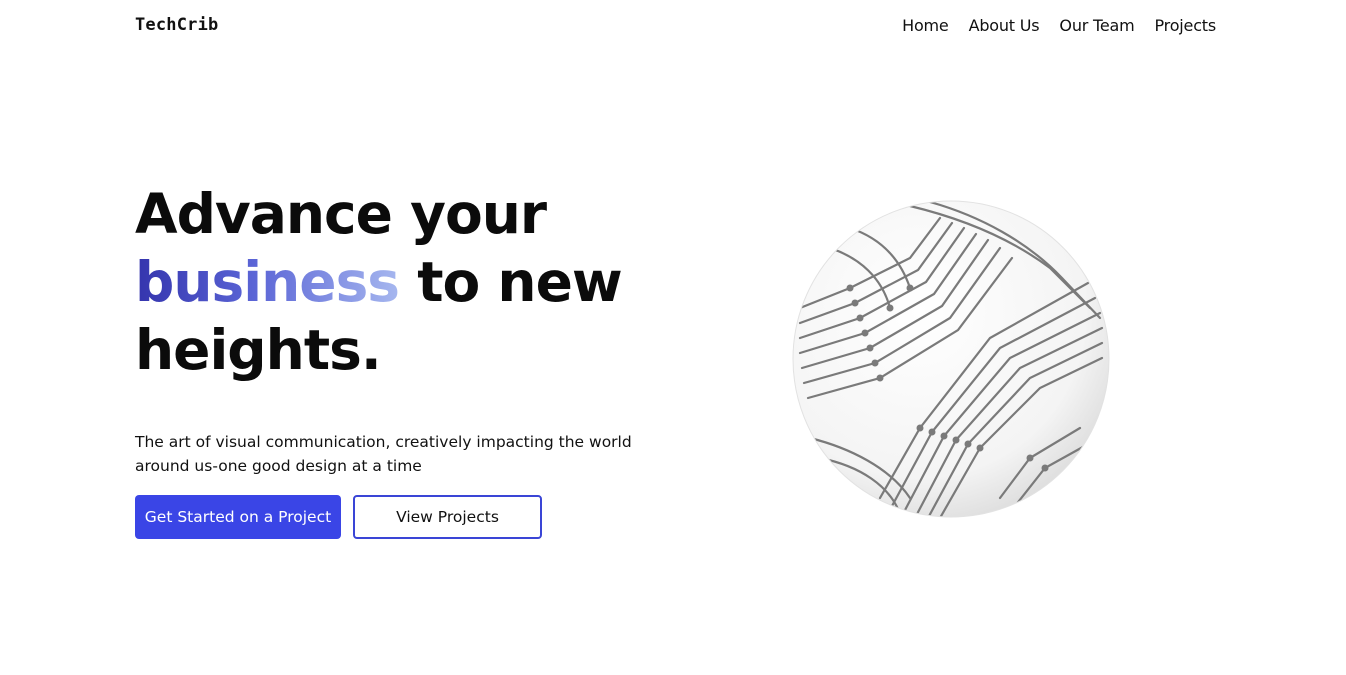 This screenshot has height=675, width=1346. Describe the element at coordinates (1004, 25) in the screenshot. I see `nav-about-us: About Us` at that location.